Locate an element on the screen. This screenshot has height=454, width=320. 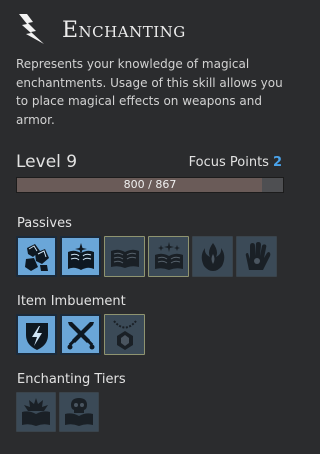
passives-label: Passives is located at coordinates (44, 223).